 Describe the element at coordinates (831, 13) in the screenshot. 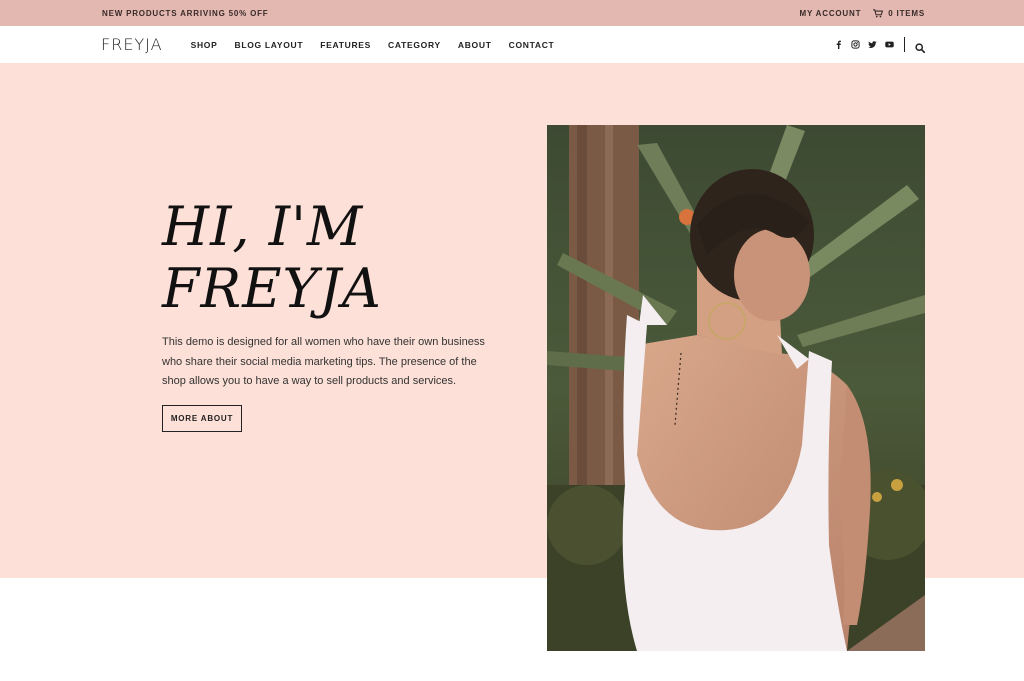

I see `my-account-link: MY ACCOUNT` at that location.